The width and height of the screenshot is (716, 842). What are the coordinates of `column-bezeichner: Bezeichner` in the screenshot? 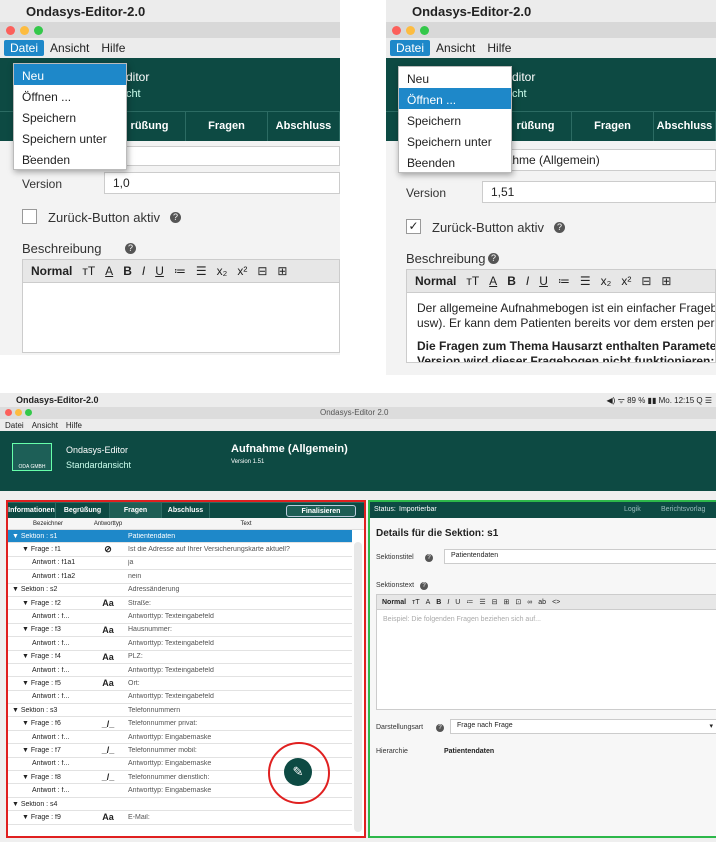 It's located at (48, 524).